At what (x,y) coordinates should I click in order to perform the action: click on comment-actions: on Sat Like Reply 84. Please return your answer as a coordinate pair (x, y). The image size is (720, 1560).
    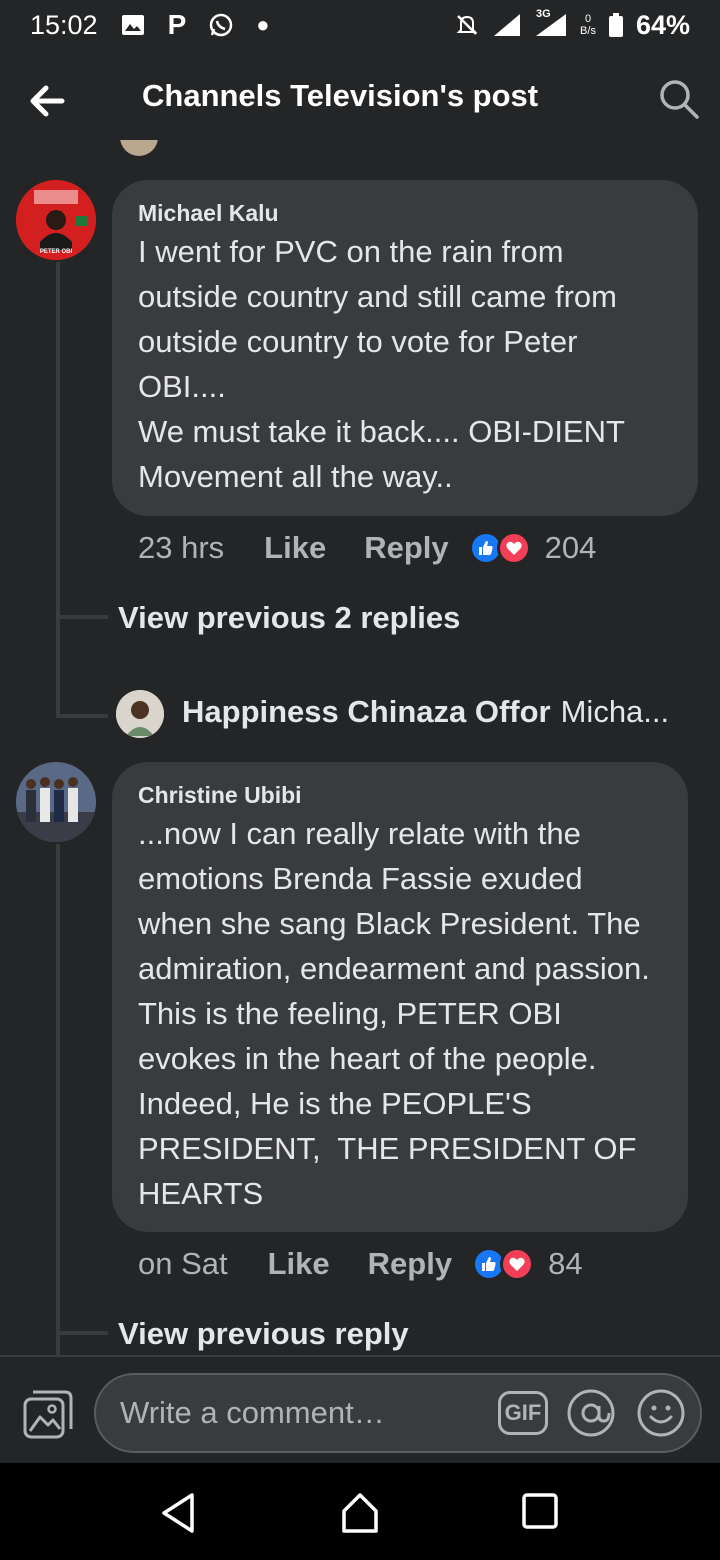
    Looking at the image, I should click on (360, 1264).